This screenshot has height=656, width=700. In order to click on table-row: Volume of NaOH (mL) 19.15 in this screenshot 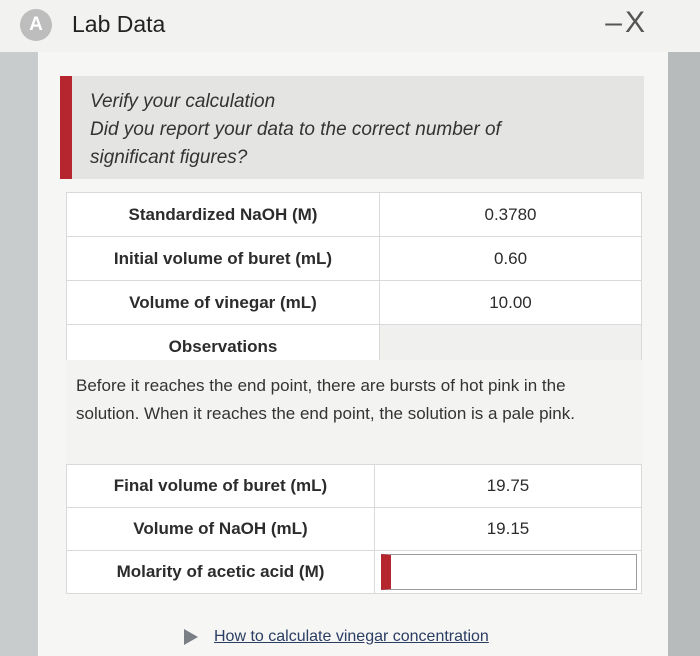, I will do `click(354, 529)`.